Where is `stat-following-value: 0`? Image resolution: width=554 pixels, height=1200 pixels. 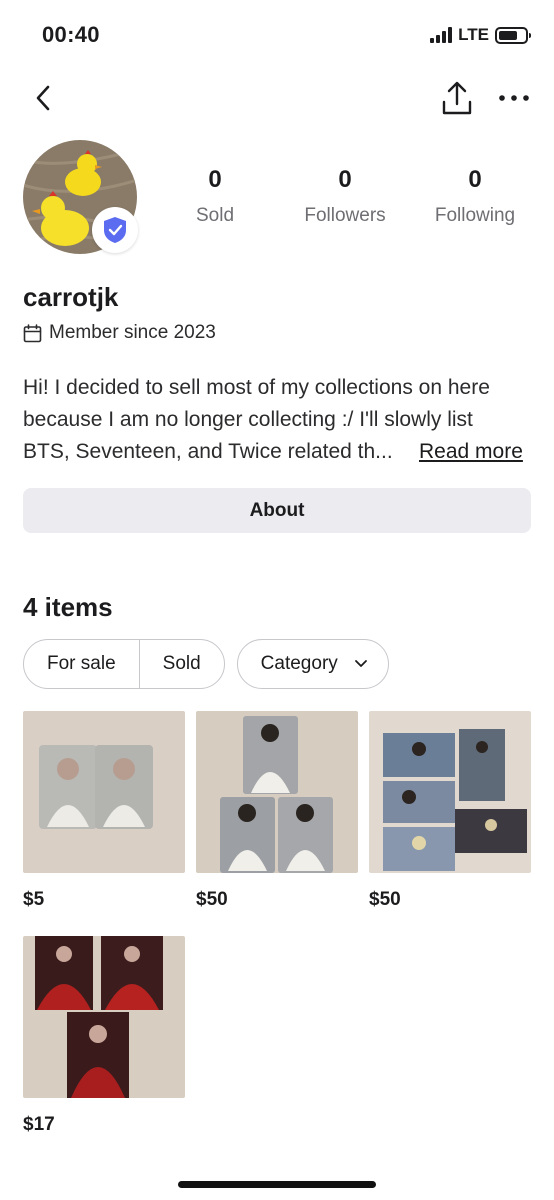 stat-following-value: 0 is located at coordinates (475, 179).